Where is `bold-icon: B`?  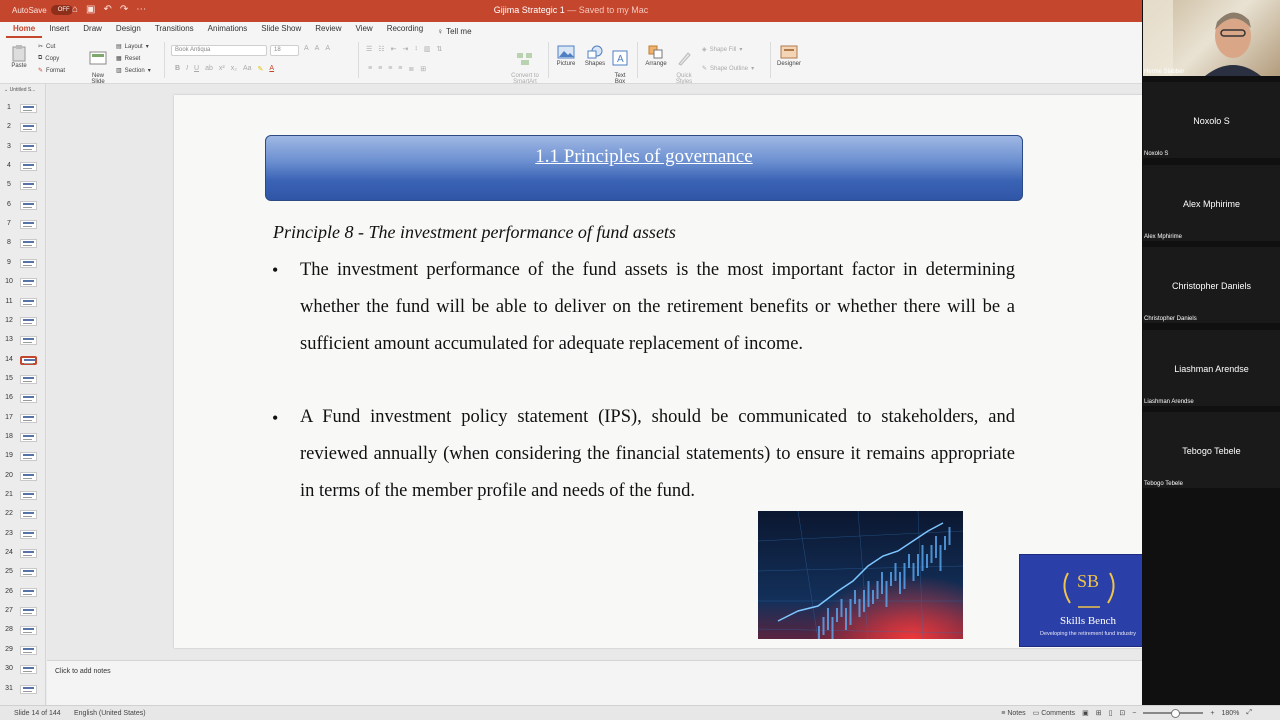 bold-icon: B is located at coordinates (177, 69).